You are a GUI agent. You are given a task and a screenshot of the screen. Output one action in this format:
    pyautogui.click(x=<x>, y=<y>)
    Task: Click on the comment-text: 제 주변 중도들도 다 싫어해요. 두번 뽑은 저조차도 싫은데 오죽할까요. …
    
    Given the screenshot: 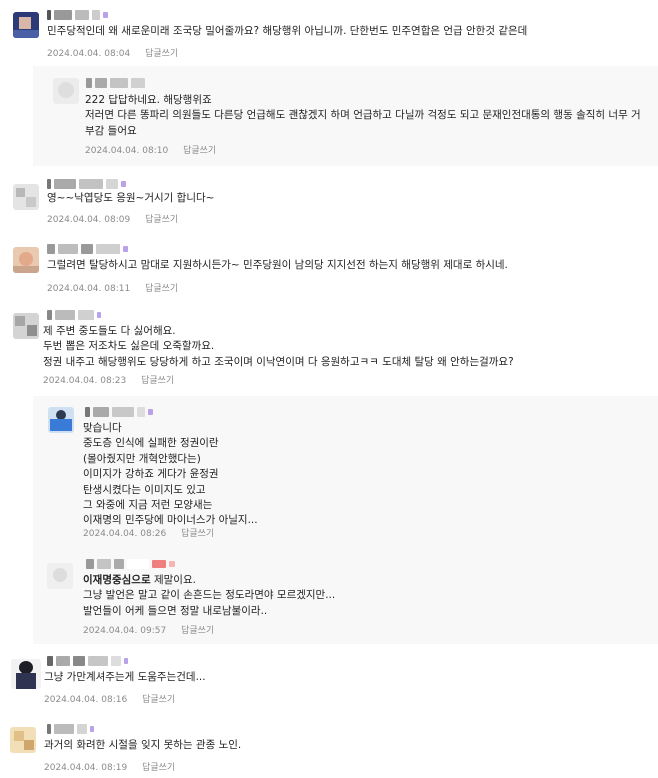 What is the action you would take?
    pyautogui.click(x=278, y=346)
    